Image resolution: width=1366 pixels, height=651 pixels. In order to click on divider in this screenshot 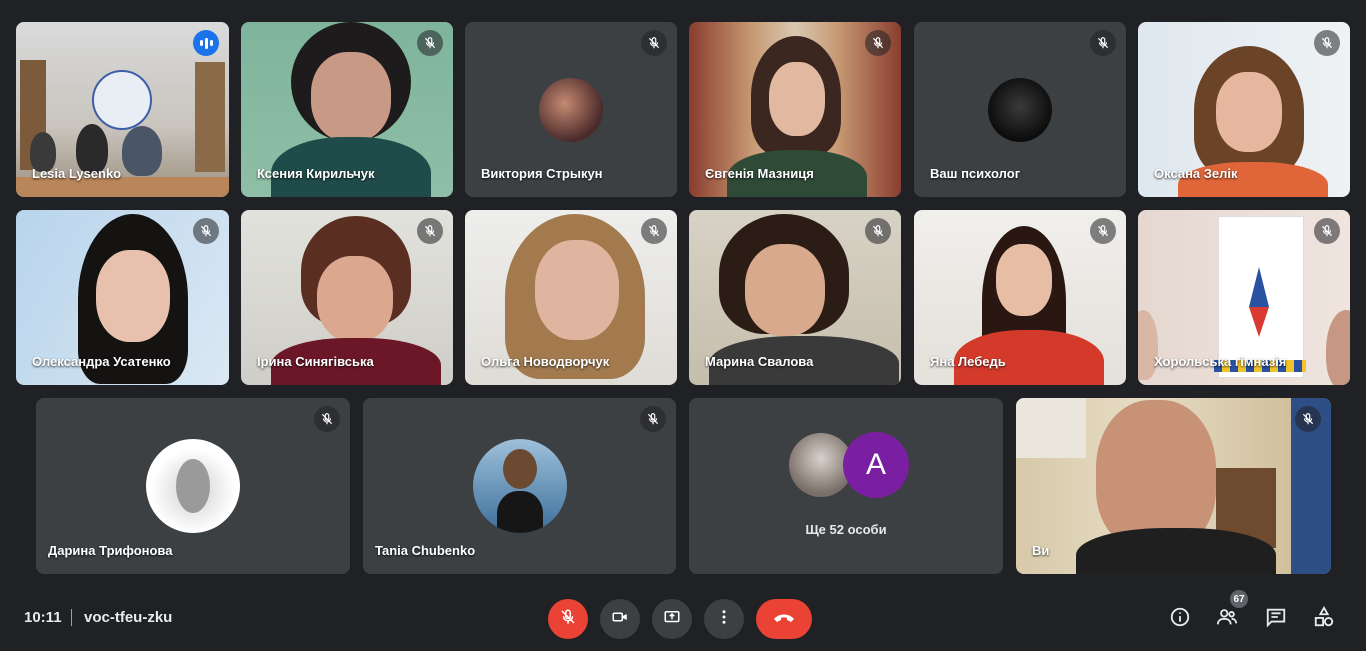, I will do `click(71, 617)`.